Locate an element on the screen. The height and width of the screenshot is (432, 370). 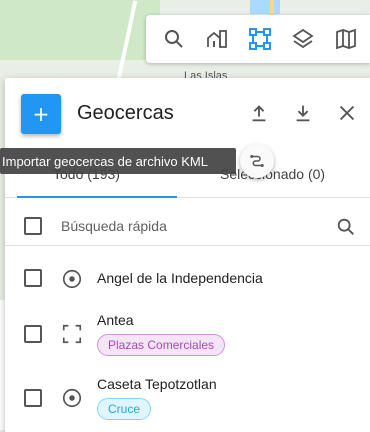
select-area-button is located at coordinates (259, 39).